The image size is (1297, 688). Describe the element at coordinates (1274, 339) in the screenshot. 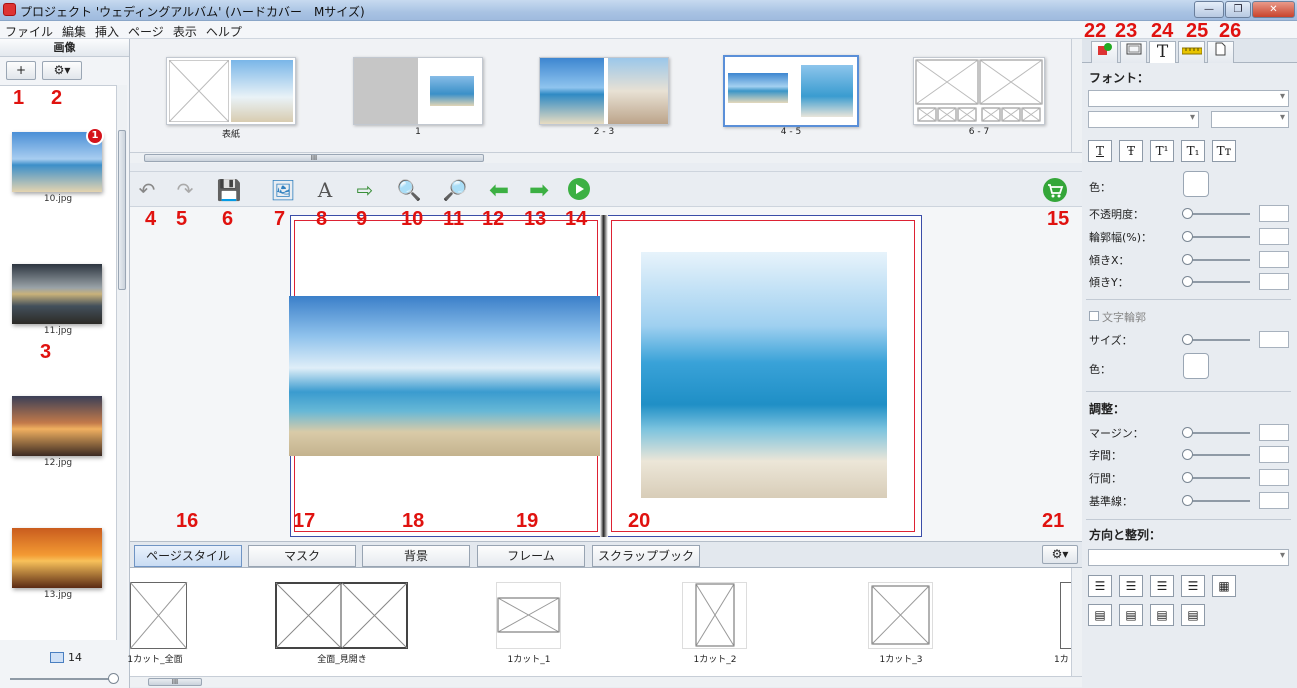

I see `outline-size-value` at that location.